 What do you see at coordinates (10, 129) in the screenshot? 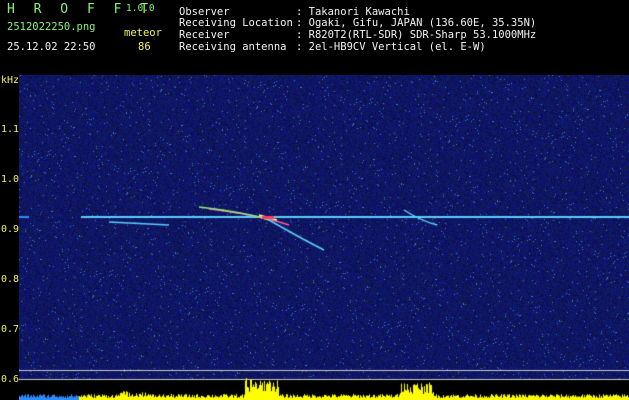
I see `y-tick-label: 1.1` at bounding box center [10, 129].